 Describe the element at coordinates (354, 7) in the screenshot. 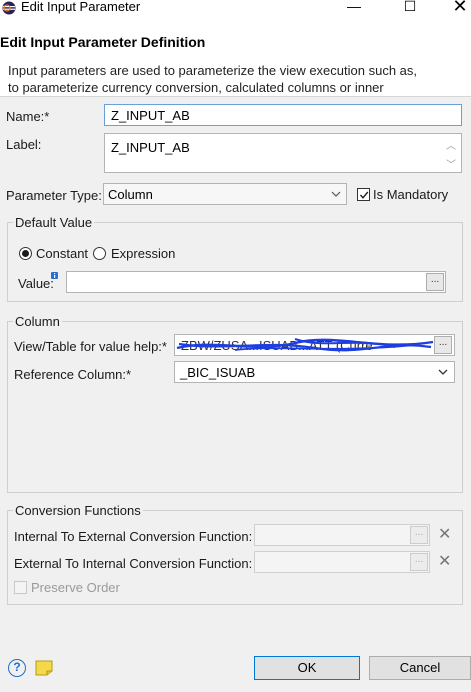

I see `minimize-button: —` at that location.